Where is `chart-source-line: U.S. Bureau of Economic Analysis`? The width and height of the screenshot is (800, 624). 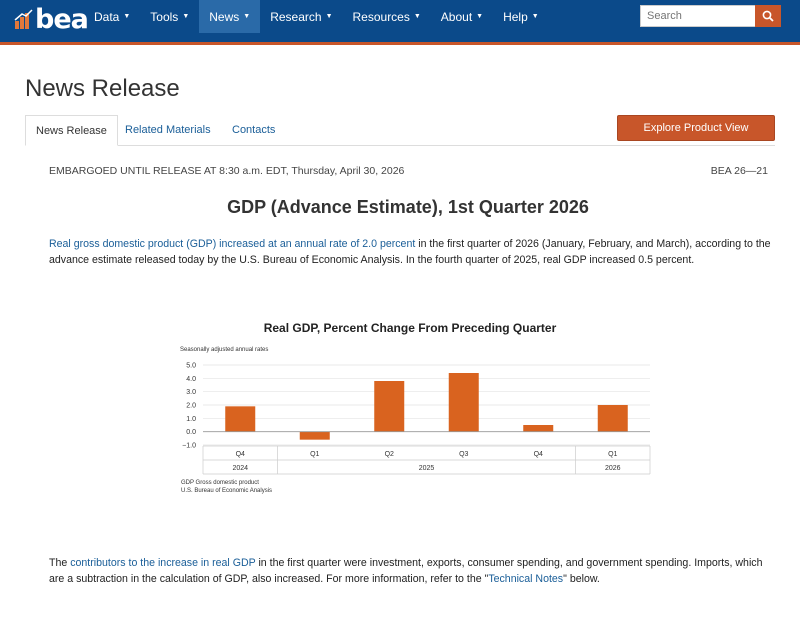
chart-source-line: U.S. Bureau of Economic Analysis is located at coordinates (226, 491).